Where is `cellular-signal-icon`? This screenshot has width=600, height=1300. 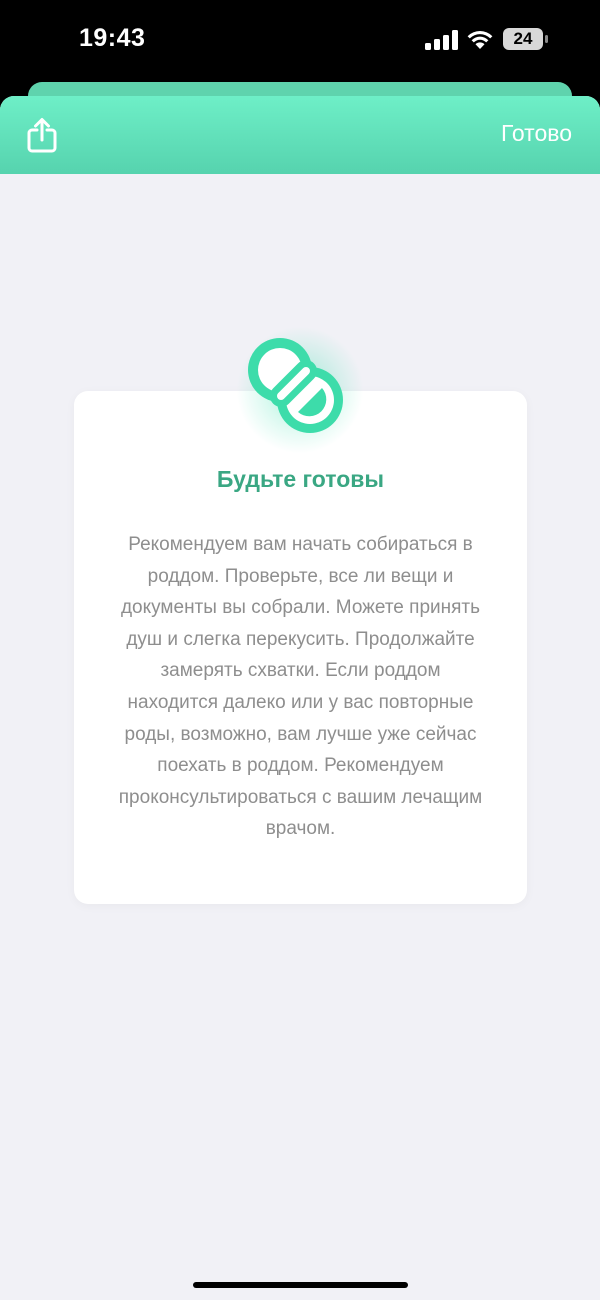
cellular-signal-icon is located at coordinates (441, 40).